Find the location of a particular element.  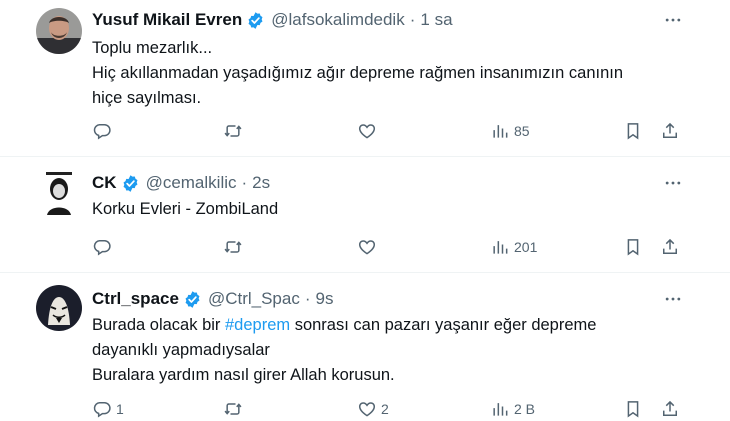

views-button: 201 is located at coordinates (513, 247).